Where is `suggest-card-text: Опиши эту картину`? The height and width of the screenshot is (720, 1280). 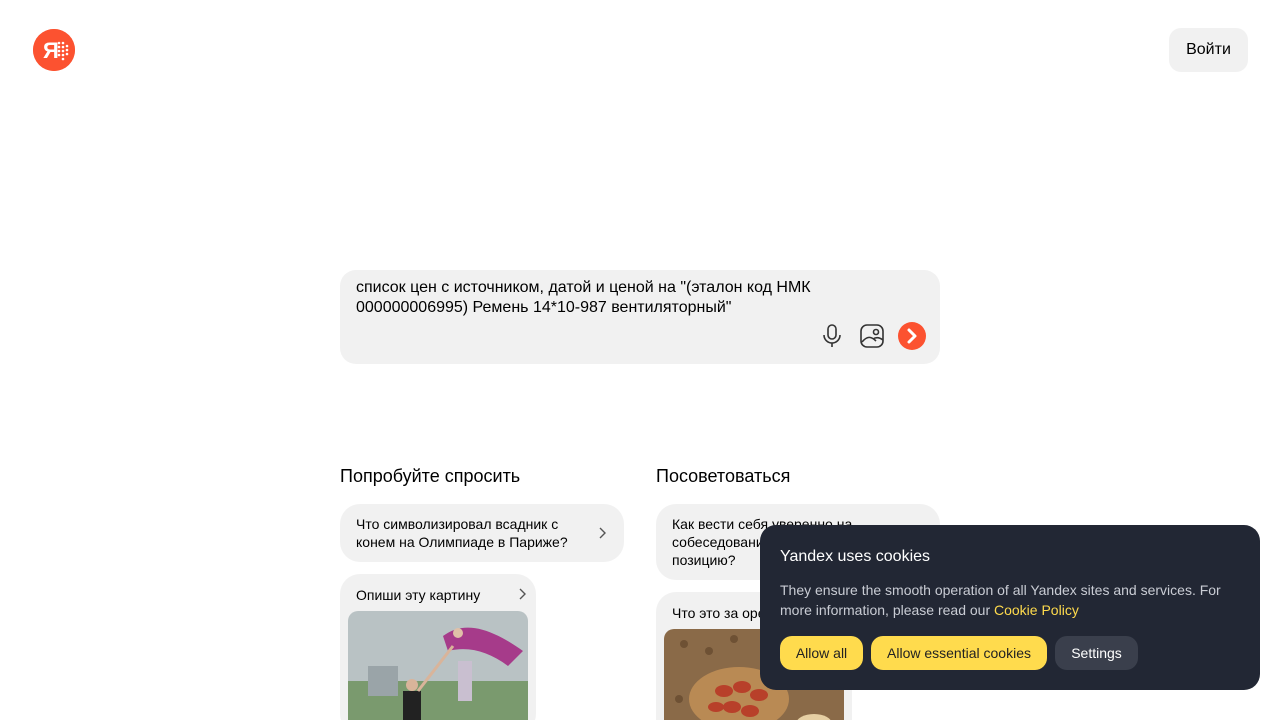
suggest-card-text: Опиши эту картину is located at coordinates (418, 595).